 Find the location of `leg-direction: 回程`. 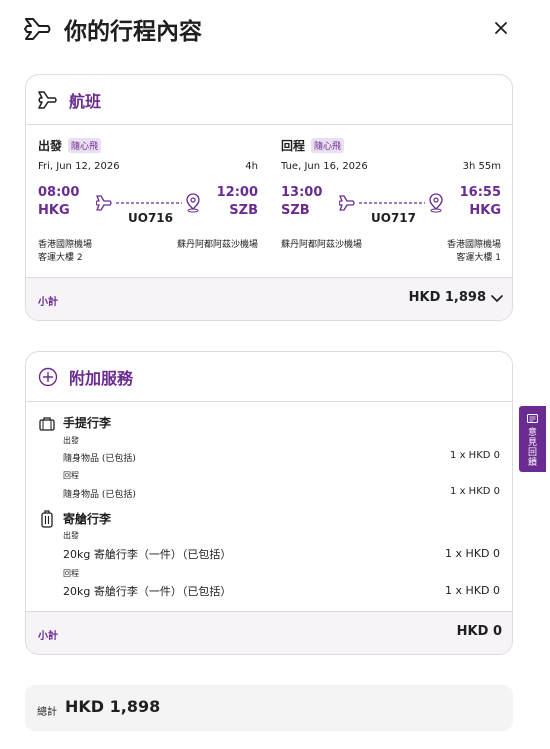

leg-direction: 回程 is located at coordinates (293, 146).